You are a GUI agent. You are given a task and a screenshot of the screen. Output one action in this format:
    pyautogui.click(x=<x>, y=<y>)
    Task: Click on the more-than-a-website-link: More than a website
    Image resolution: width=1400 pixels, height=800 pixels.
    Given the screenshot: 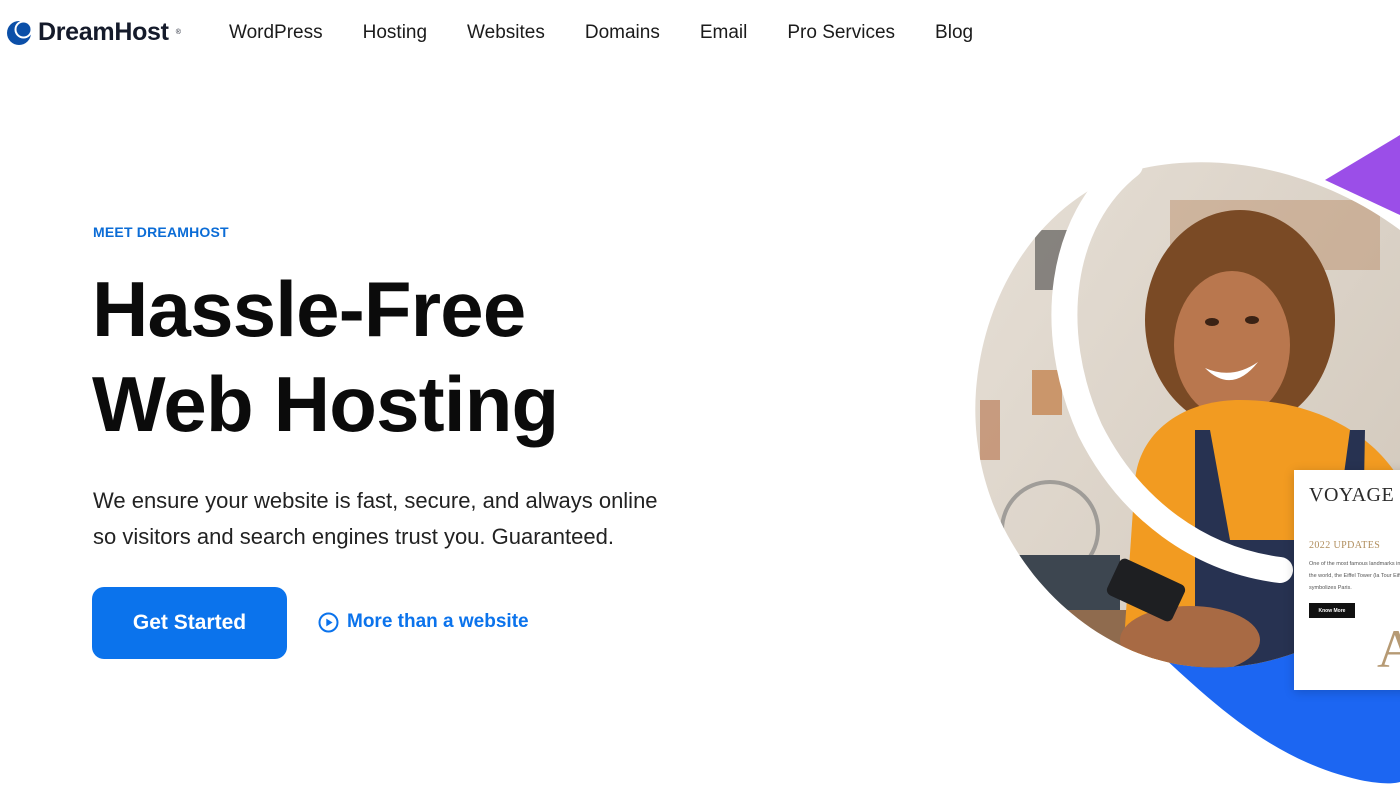 What is the action you would take?
    pyautogui.click(x=423, y=622)
    